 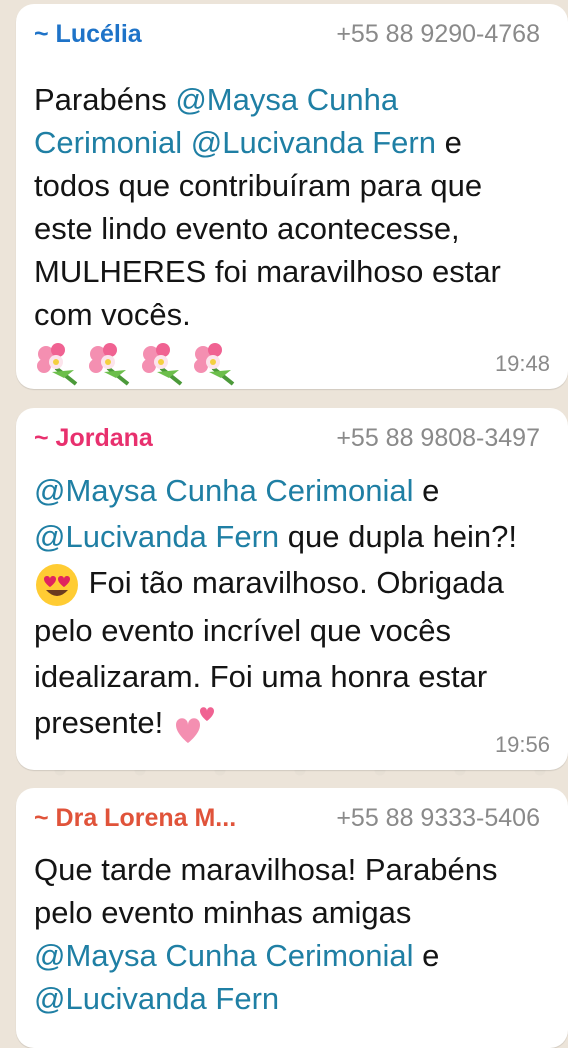 What do you see at coordinates (88, 34) in the screenshot?
I see `sender-name: ~ Lucélia` at bounding box center [88, 34].